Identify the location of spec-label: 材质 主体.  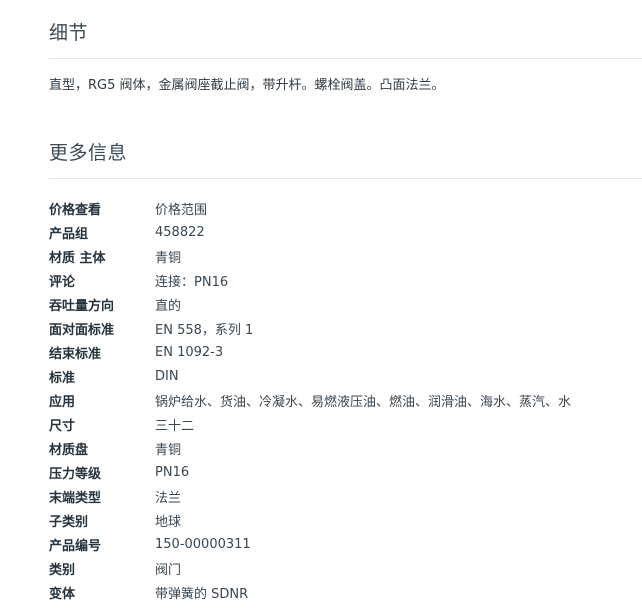
(77, 258).